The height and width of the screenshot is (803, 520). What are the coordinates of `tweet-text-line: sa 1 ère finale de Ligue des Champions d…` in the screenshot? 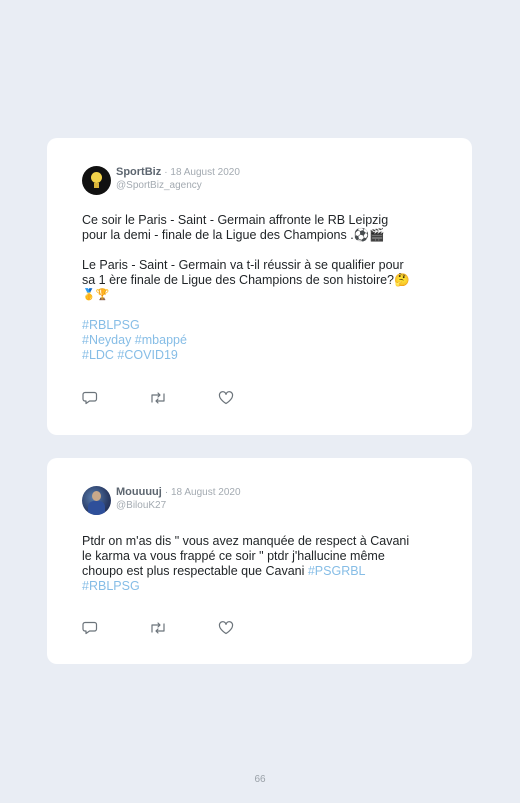 It's located at (246, 280).